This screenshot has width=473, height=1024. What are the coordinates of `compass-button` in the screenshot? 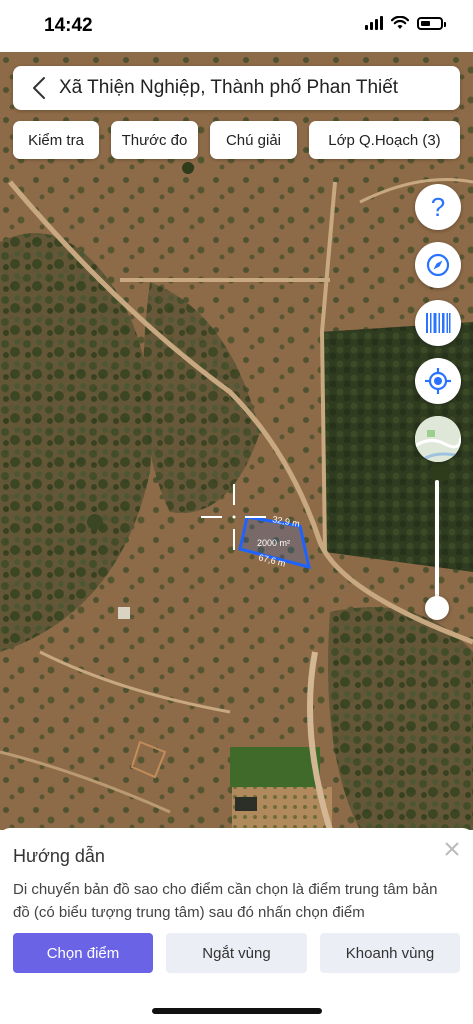 It's located at (438, 265).